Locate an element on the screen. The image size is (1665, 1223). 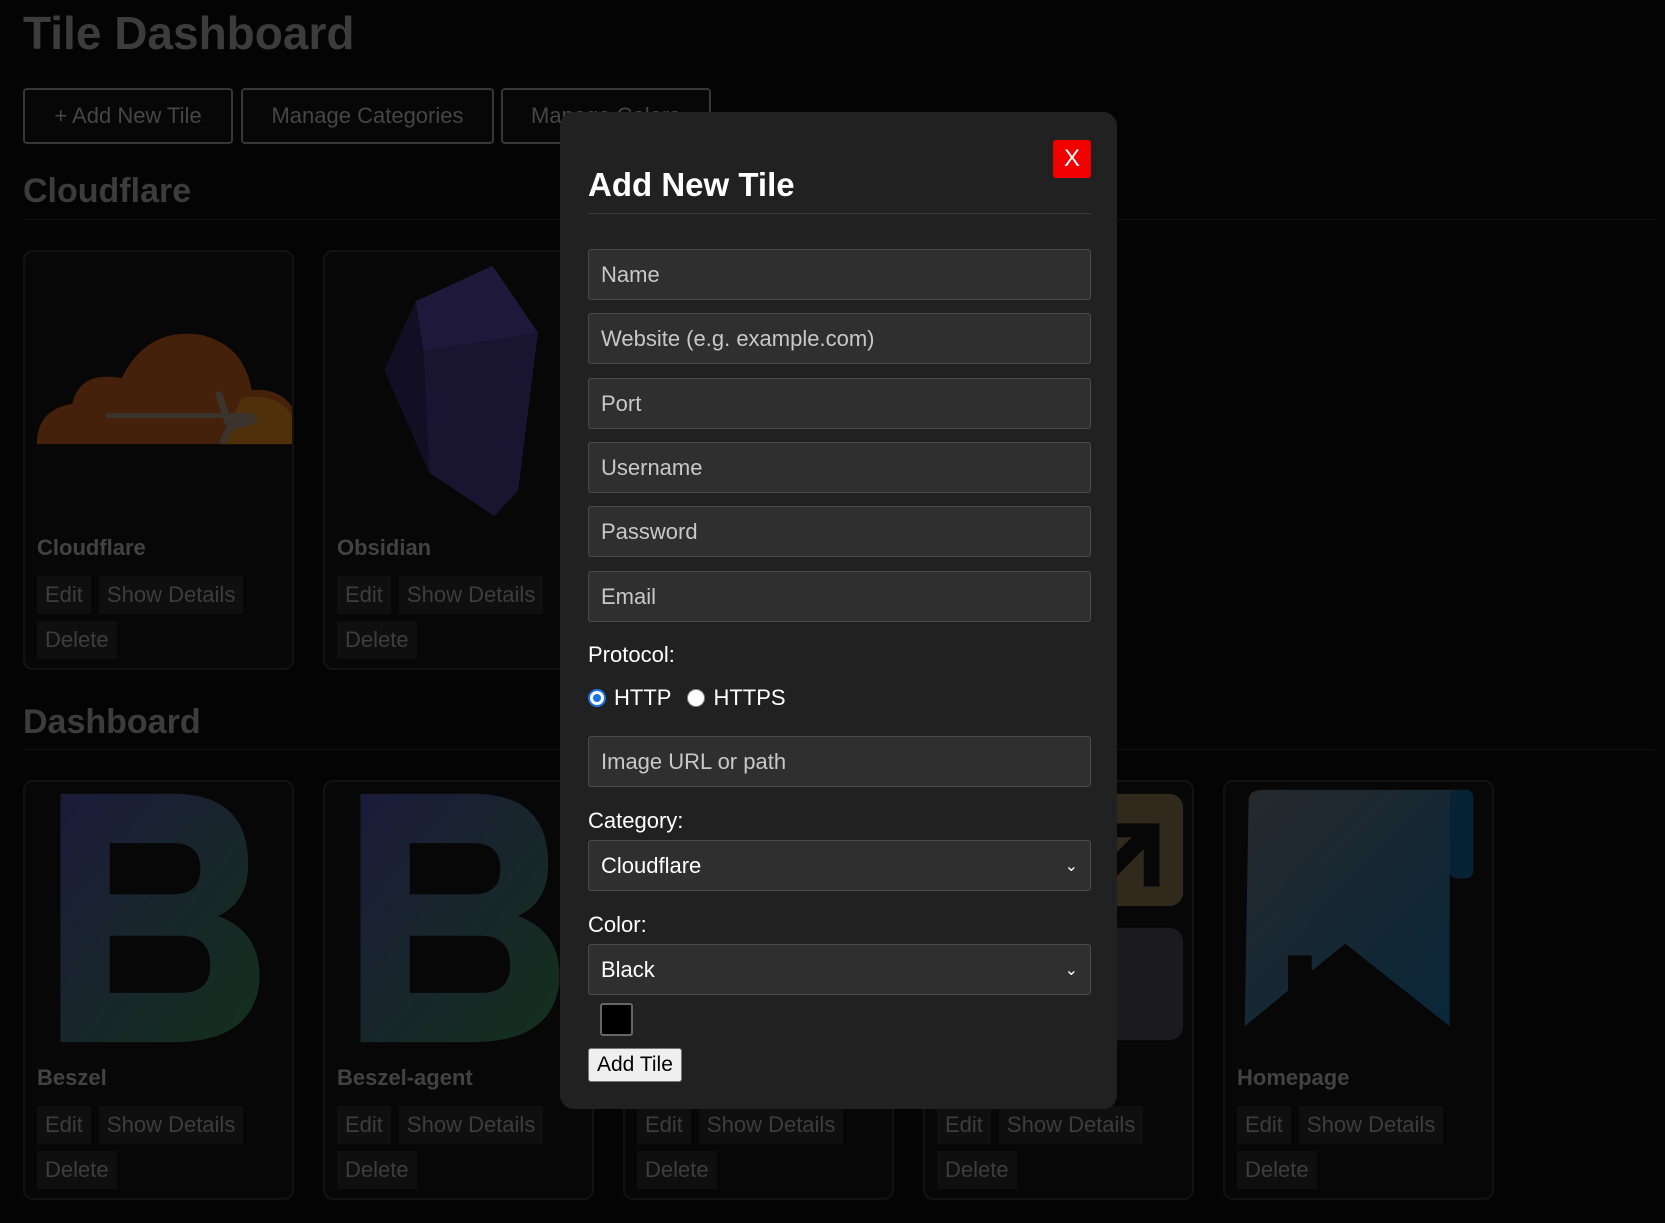
close-button: X is located at coordinates (1072, 159).